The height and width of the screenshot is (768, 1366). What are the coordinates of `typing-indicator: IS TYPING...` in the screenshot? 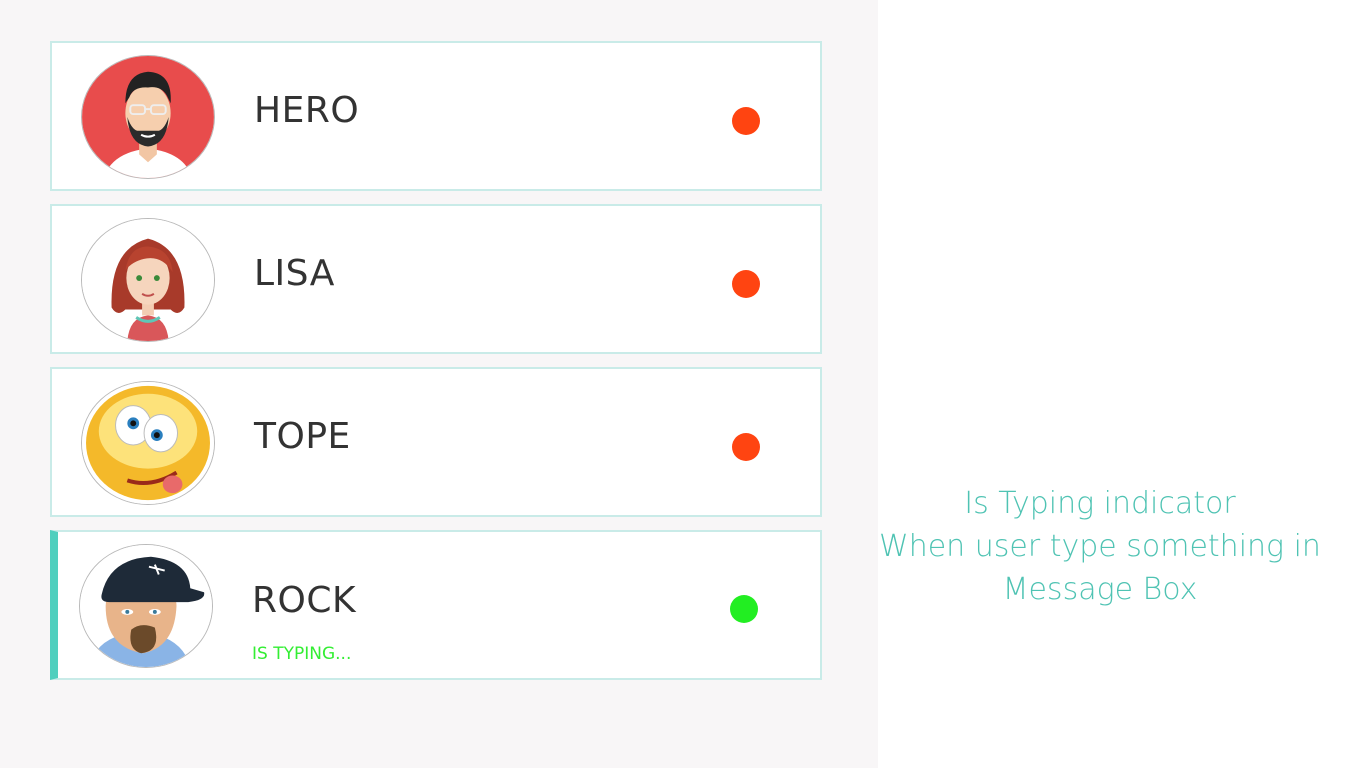 It's located at (302, 654).